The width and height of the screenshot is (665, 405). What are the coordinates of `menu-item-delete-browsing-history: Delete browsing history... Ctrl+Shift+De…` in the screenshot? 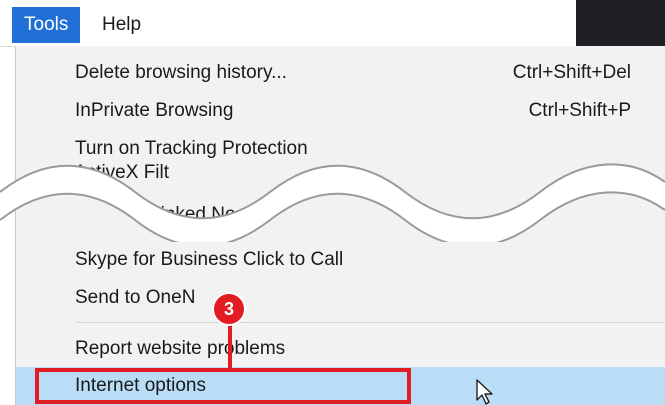 It's located at (340, 73).